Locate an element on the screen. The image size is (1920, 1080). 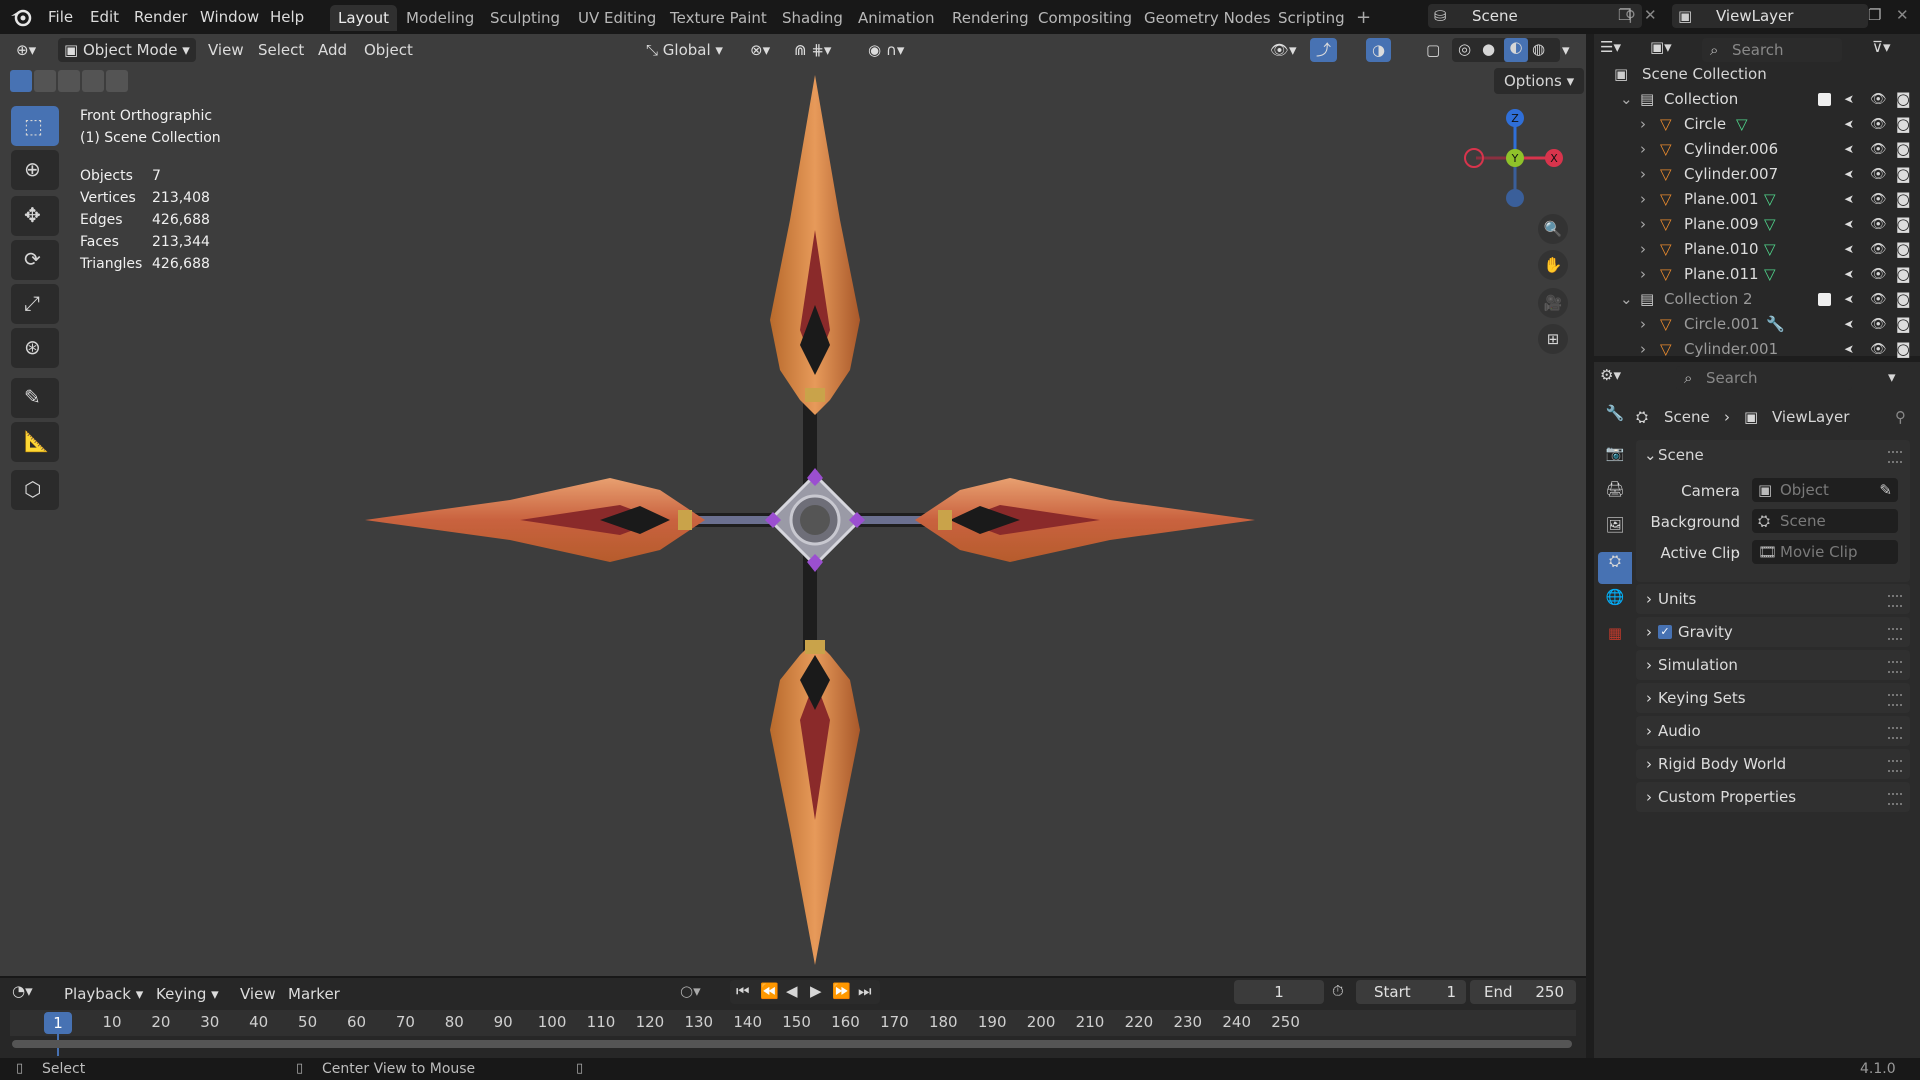
tab-rendering: Rendering is located at coordinates (990, 18).